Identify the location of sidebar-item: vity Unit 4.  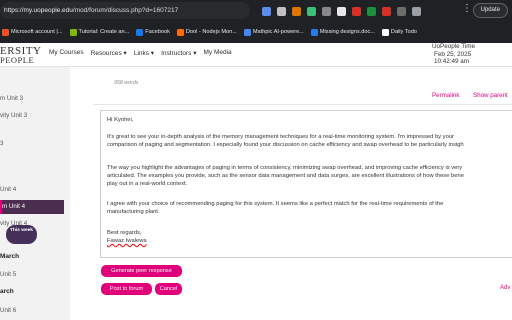
(13, 223).